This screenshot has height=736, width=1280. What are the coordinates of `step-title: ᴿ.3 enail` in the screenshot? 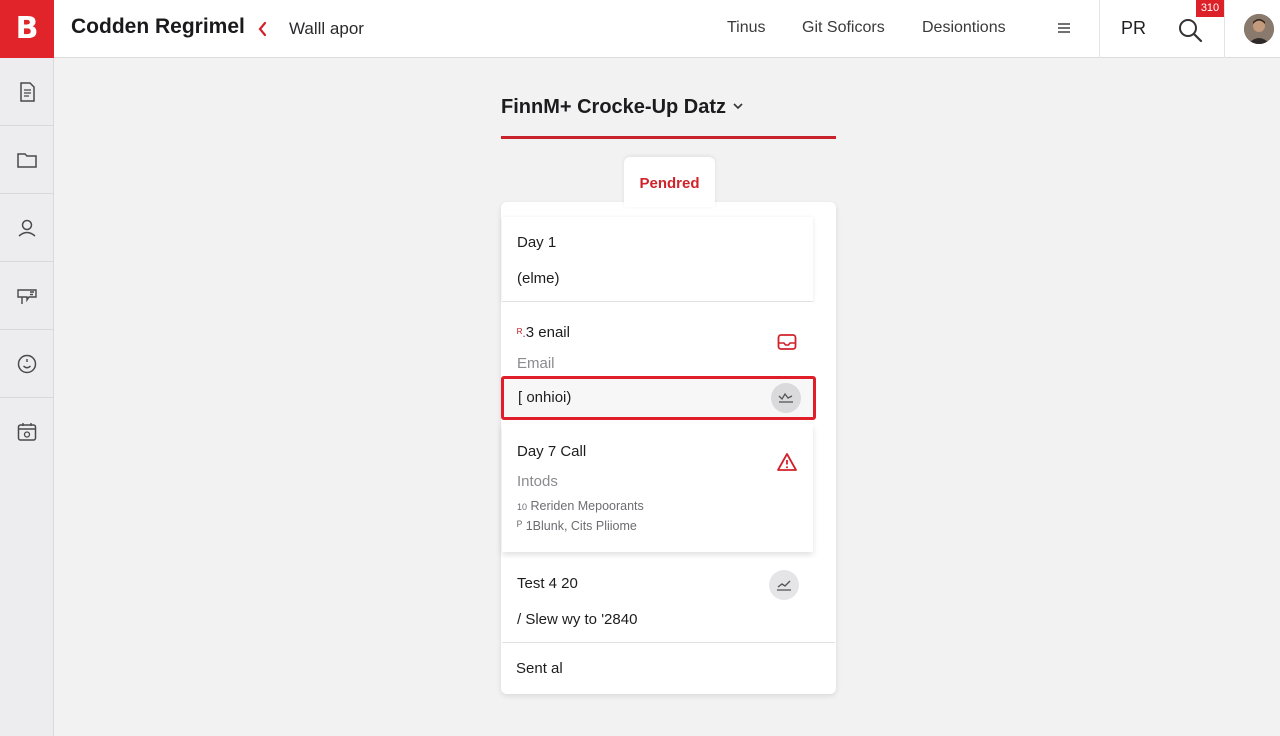 It's located at (543, 332).